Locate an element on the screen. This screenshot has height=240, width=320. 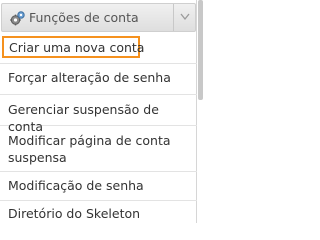
menu-item-create-account: Criar uma nova conta is located at coordinates (98, 48).